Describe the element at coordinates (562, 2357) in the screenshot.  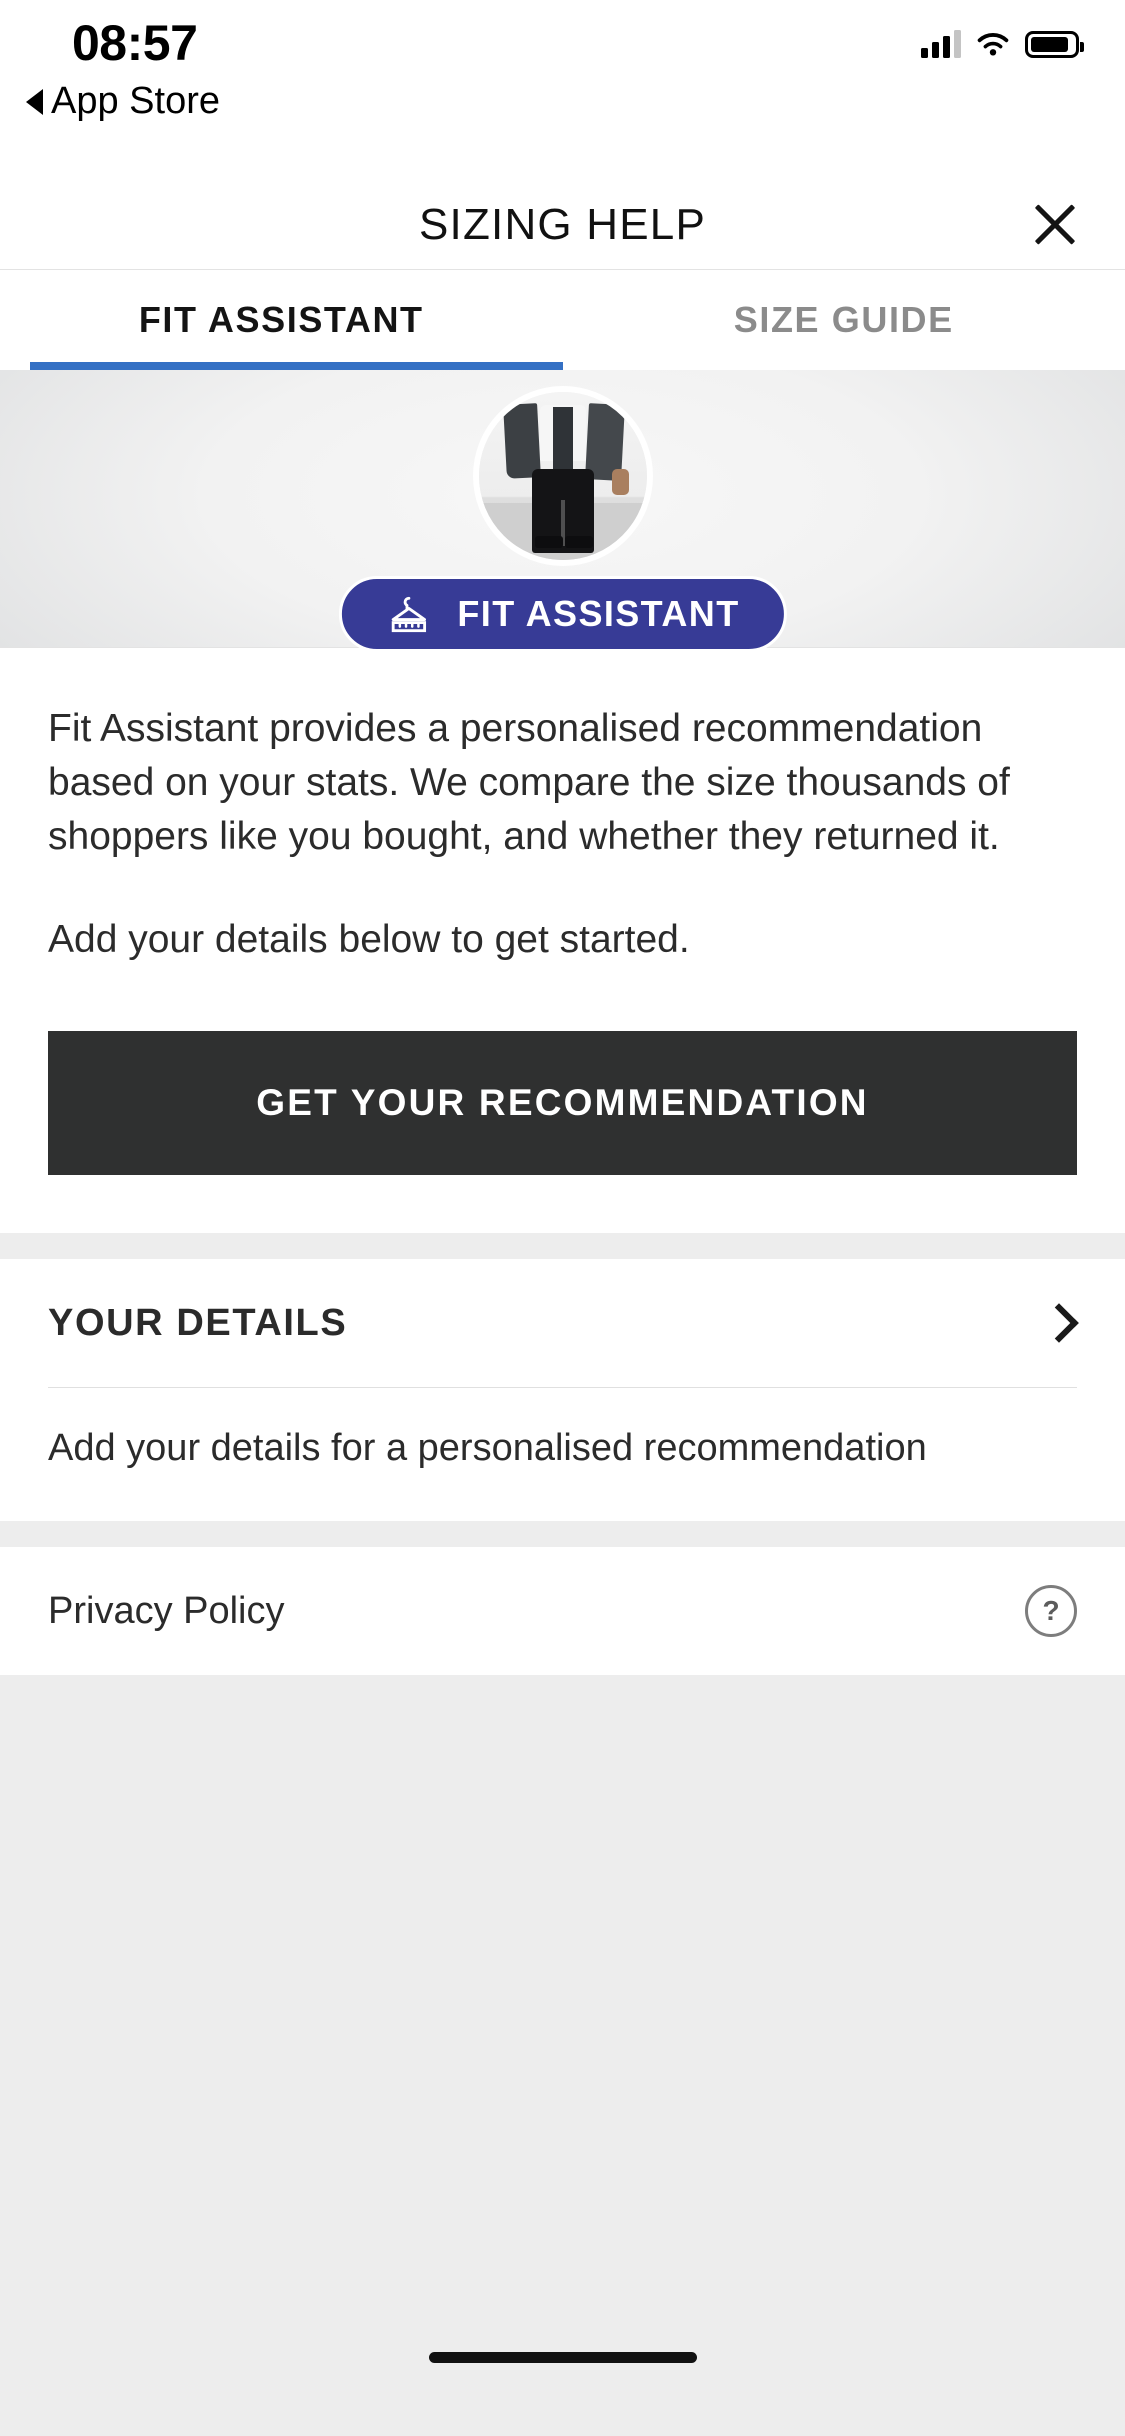
I see `home-indicator` at that location.